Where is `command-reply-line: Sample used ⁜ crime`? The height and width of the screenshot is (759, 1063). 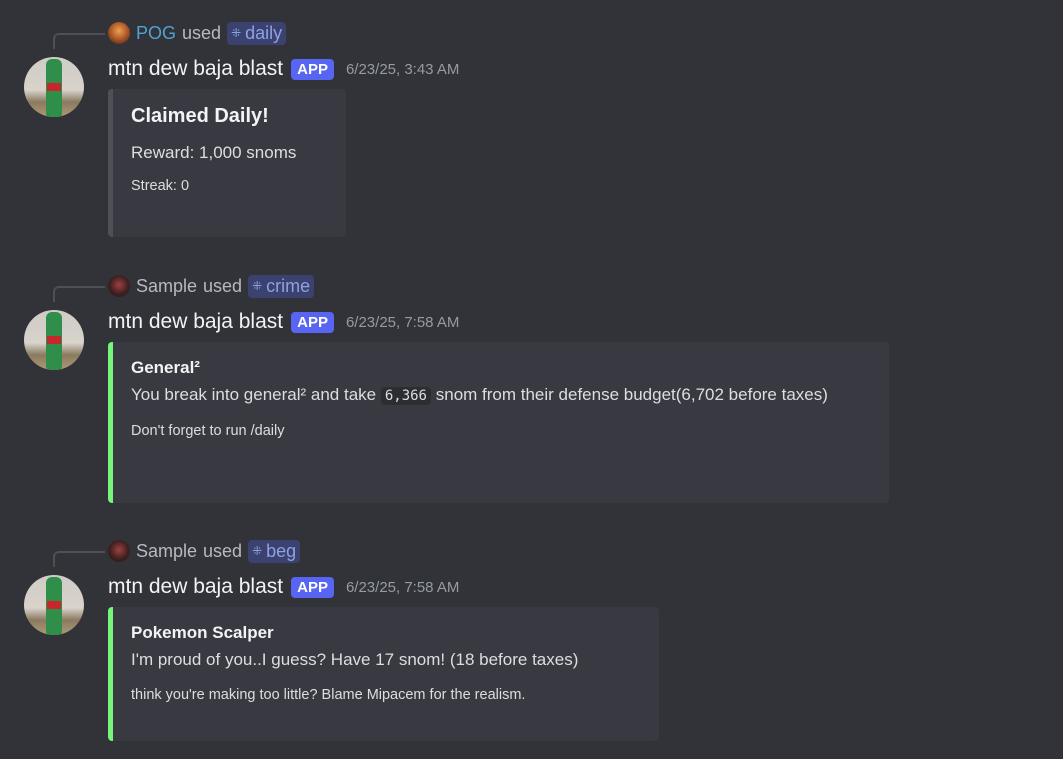
command-reply-line: Sample used ⁜ crime is located at coordinates (211, 286).